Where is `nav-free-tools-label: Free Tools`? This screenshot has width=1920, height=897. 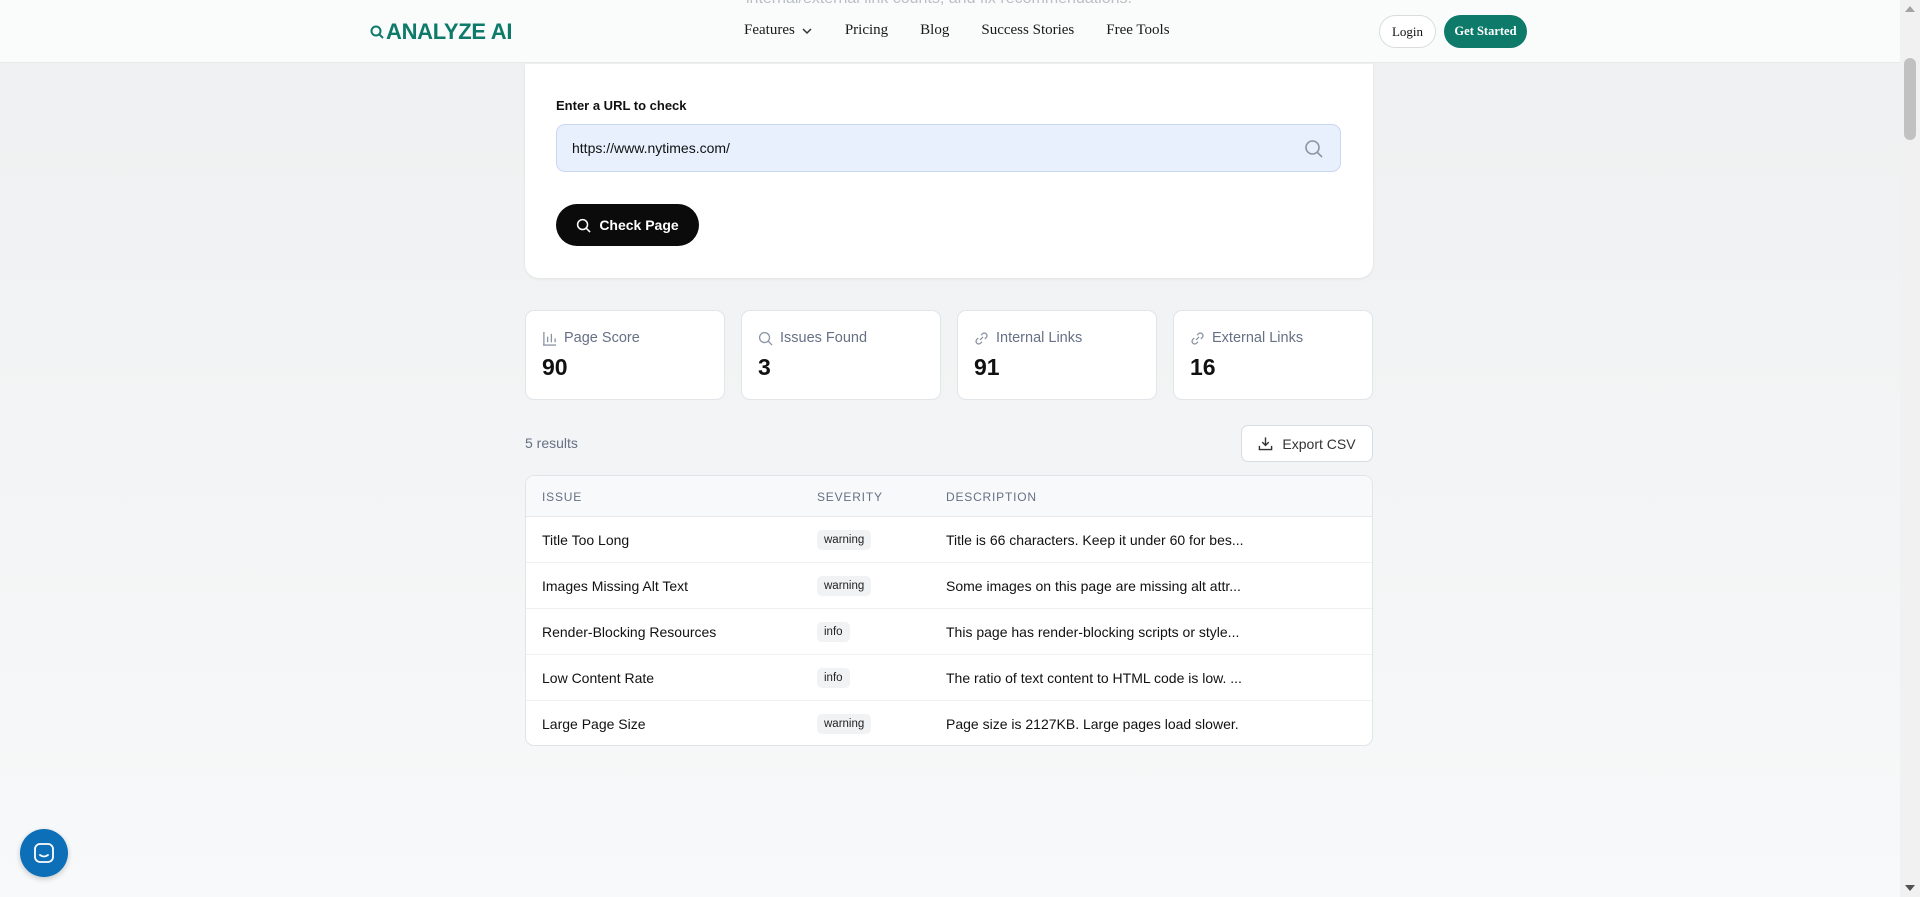
nav-free-tools-label: Free Tools is located at coordinates (1138, 30).